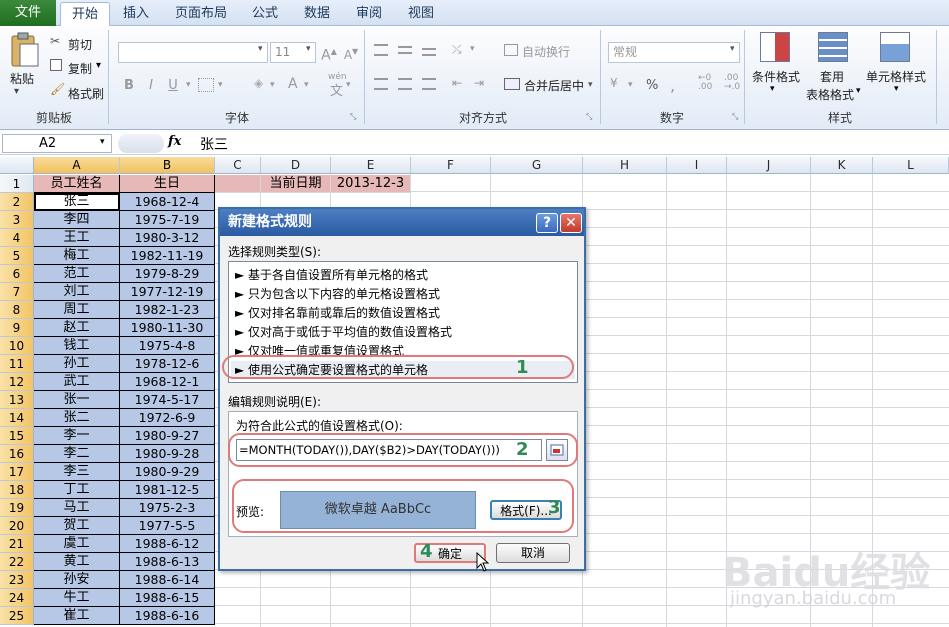 Image resolution: width=949 pixels, height=627 pixels. Describe the element at coordinates (180, 143) in the screenshot. I see `insert-function-button: fx` at that location.